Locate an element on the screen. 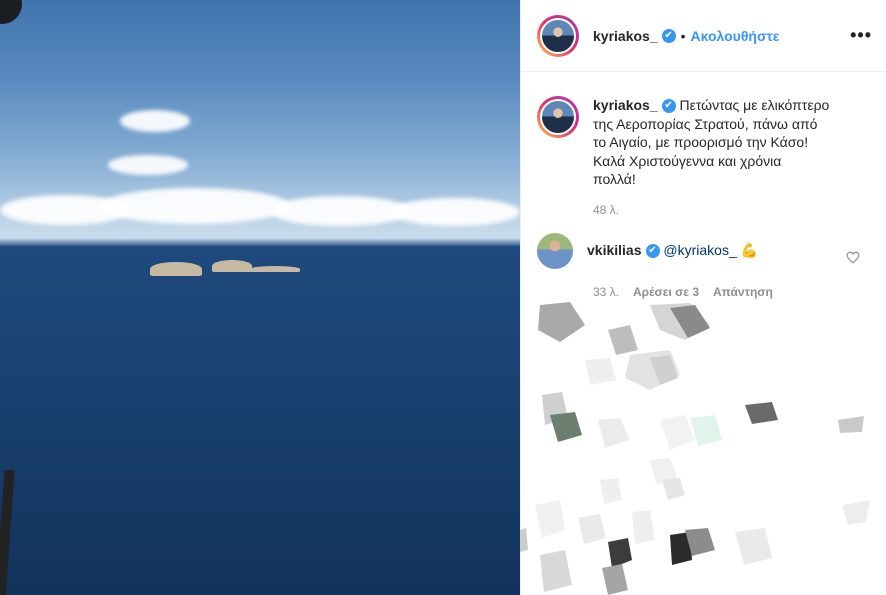 The height and width of the screenshot is (595, 886). comment-item: vkikilias ✔ @kyriakos_ 💪 is located at coordinates (703, 243).